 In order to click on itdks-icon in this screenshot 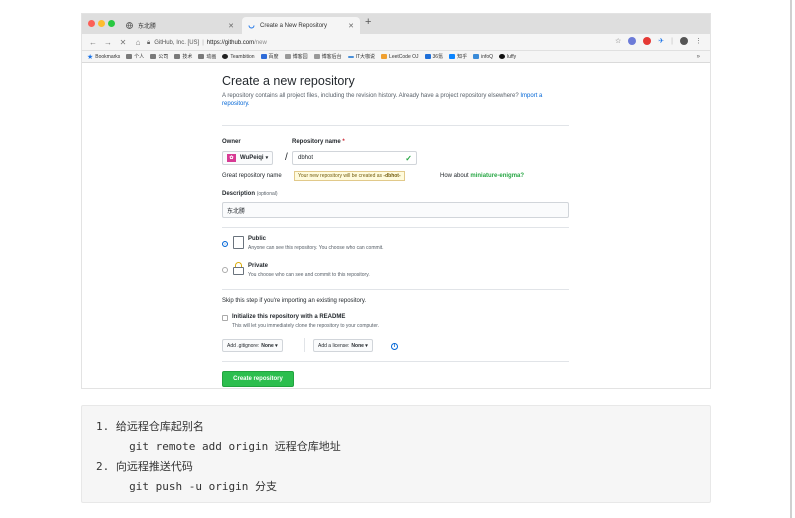, I will do `click(350, 56)`.